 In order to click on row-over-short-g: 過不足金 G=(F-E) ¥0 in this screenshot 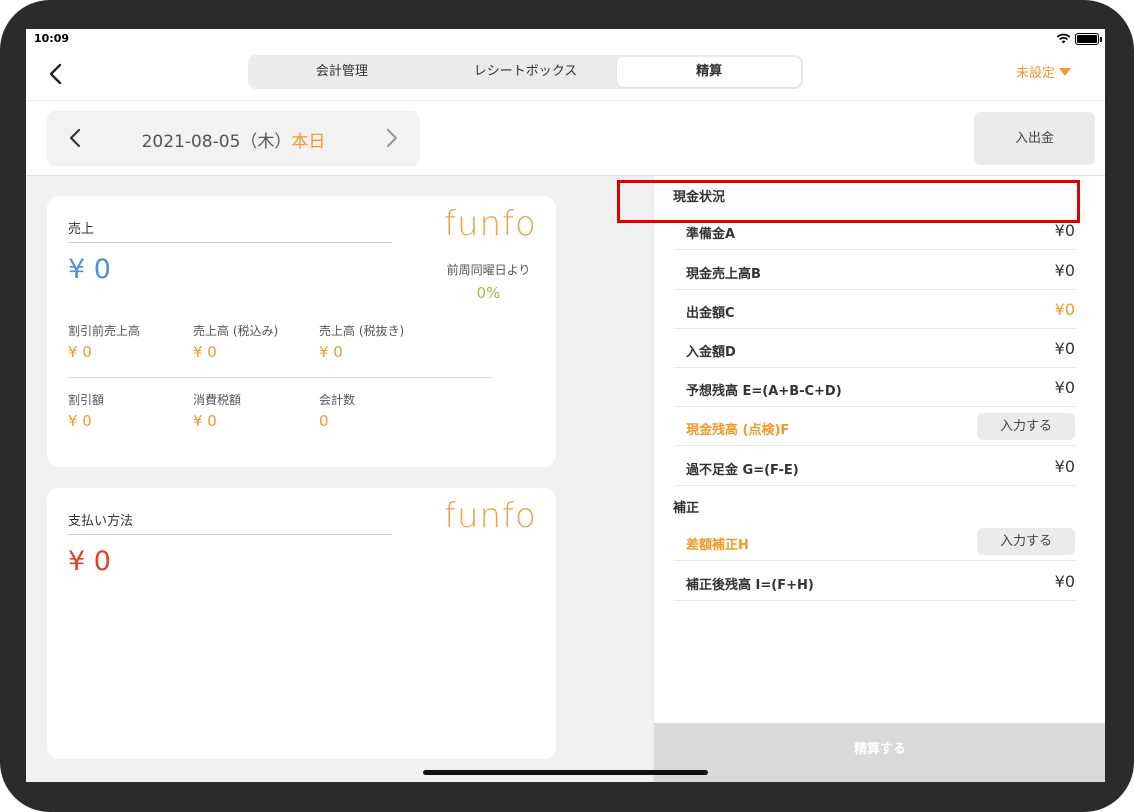, I will do `click(875, 466)`.